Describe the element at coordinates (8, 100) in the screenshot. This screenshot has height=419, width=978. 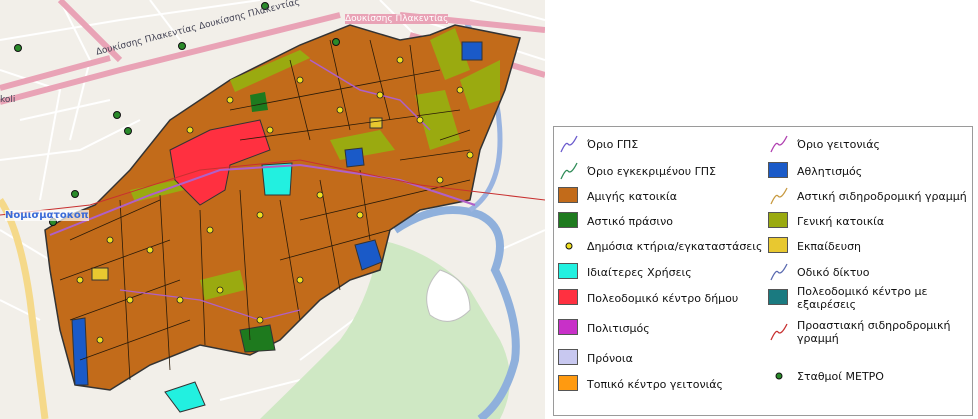
I see `edge-label: koli` at that location.